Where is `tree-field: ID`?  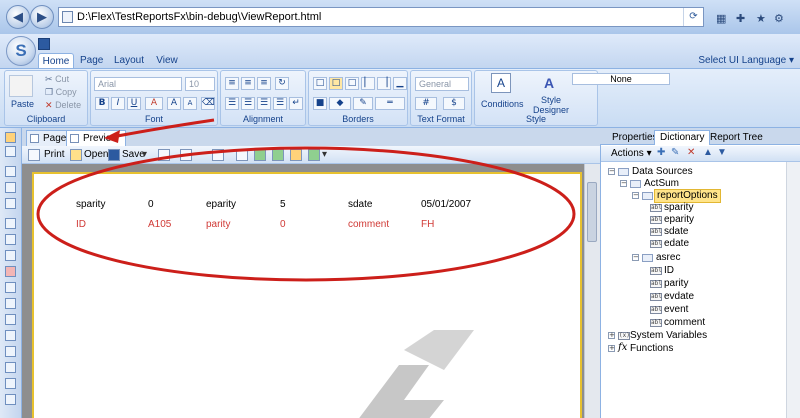 tree-field: ID is located at coordinates (669, 271).